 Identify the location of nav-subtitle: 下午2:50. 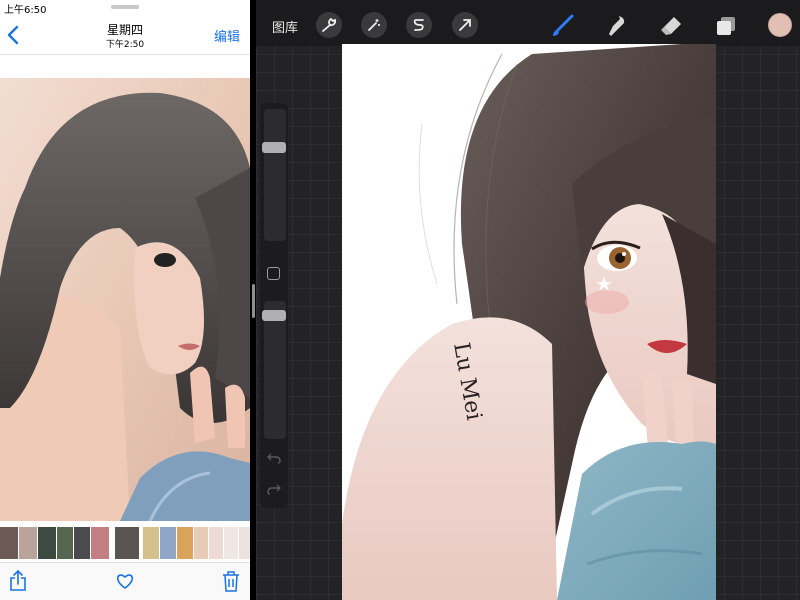
(125, 45).